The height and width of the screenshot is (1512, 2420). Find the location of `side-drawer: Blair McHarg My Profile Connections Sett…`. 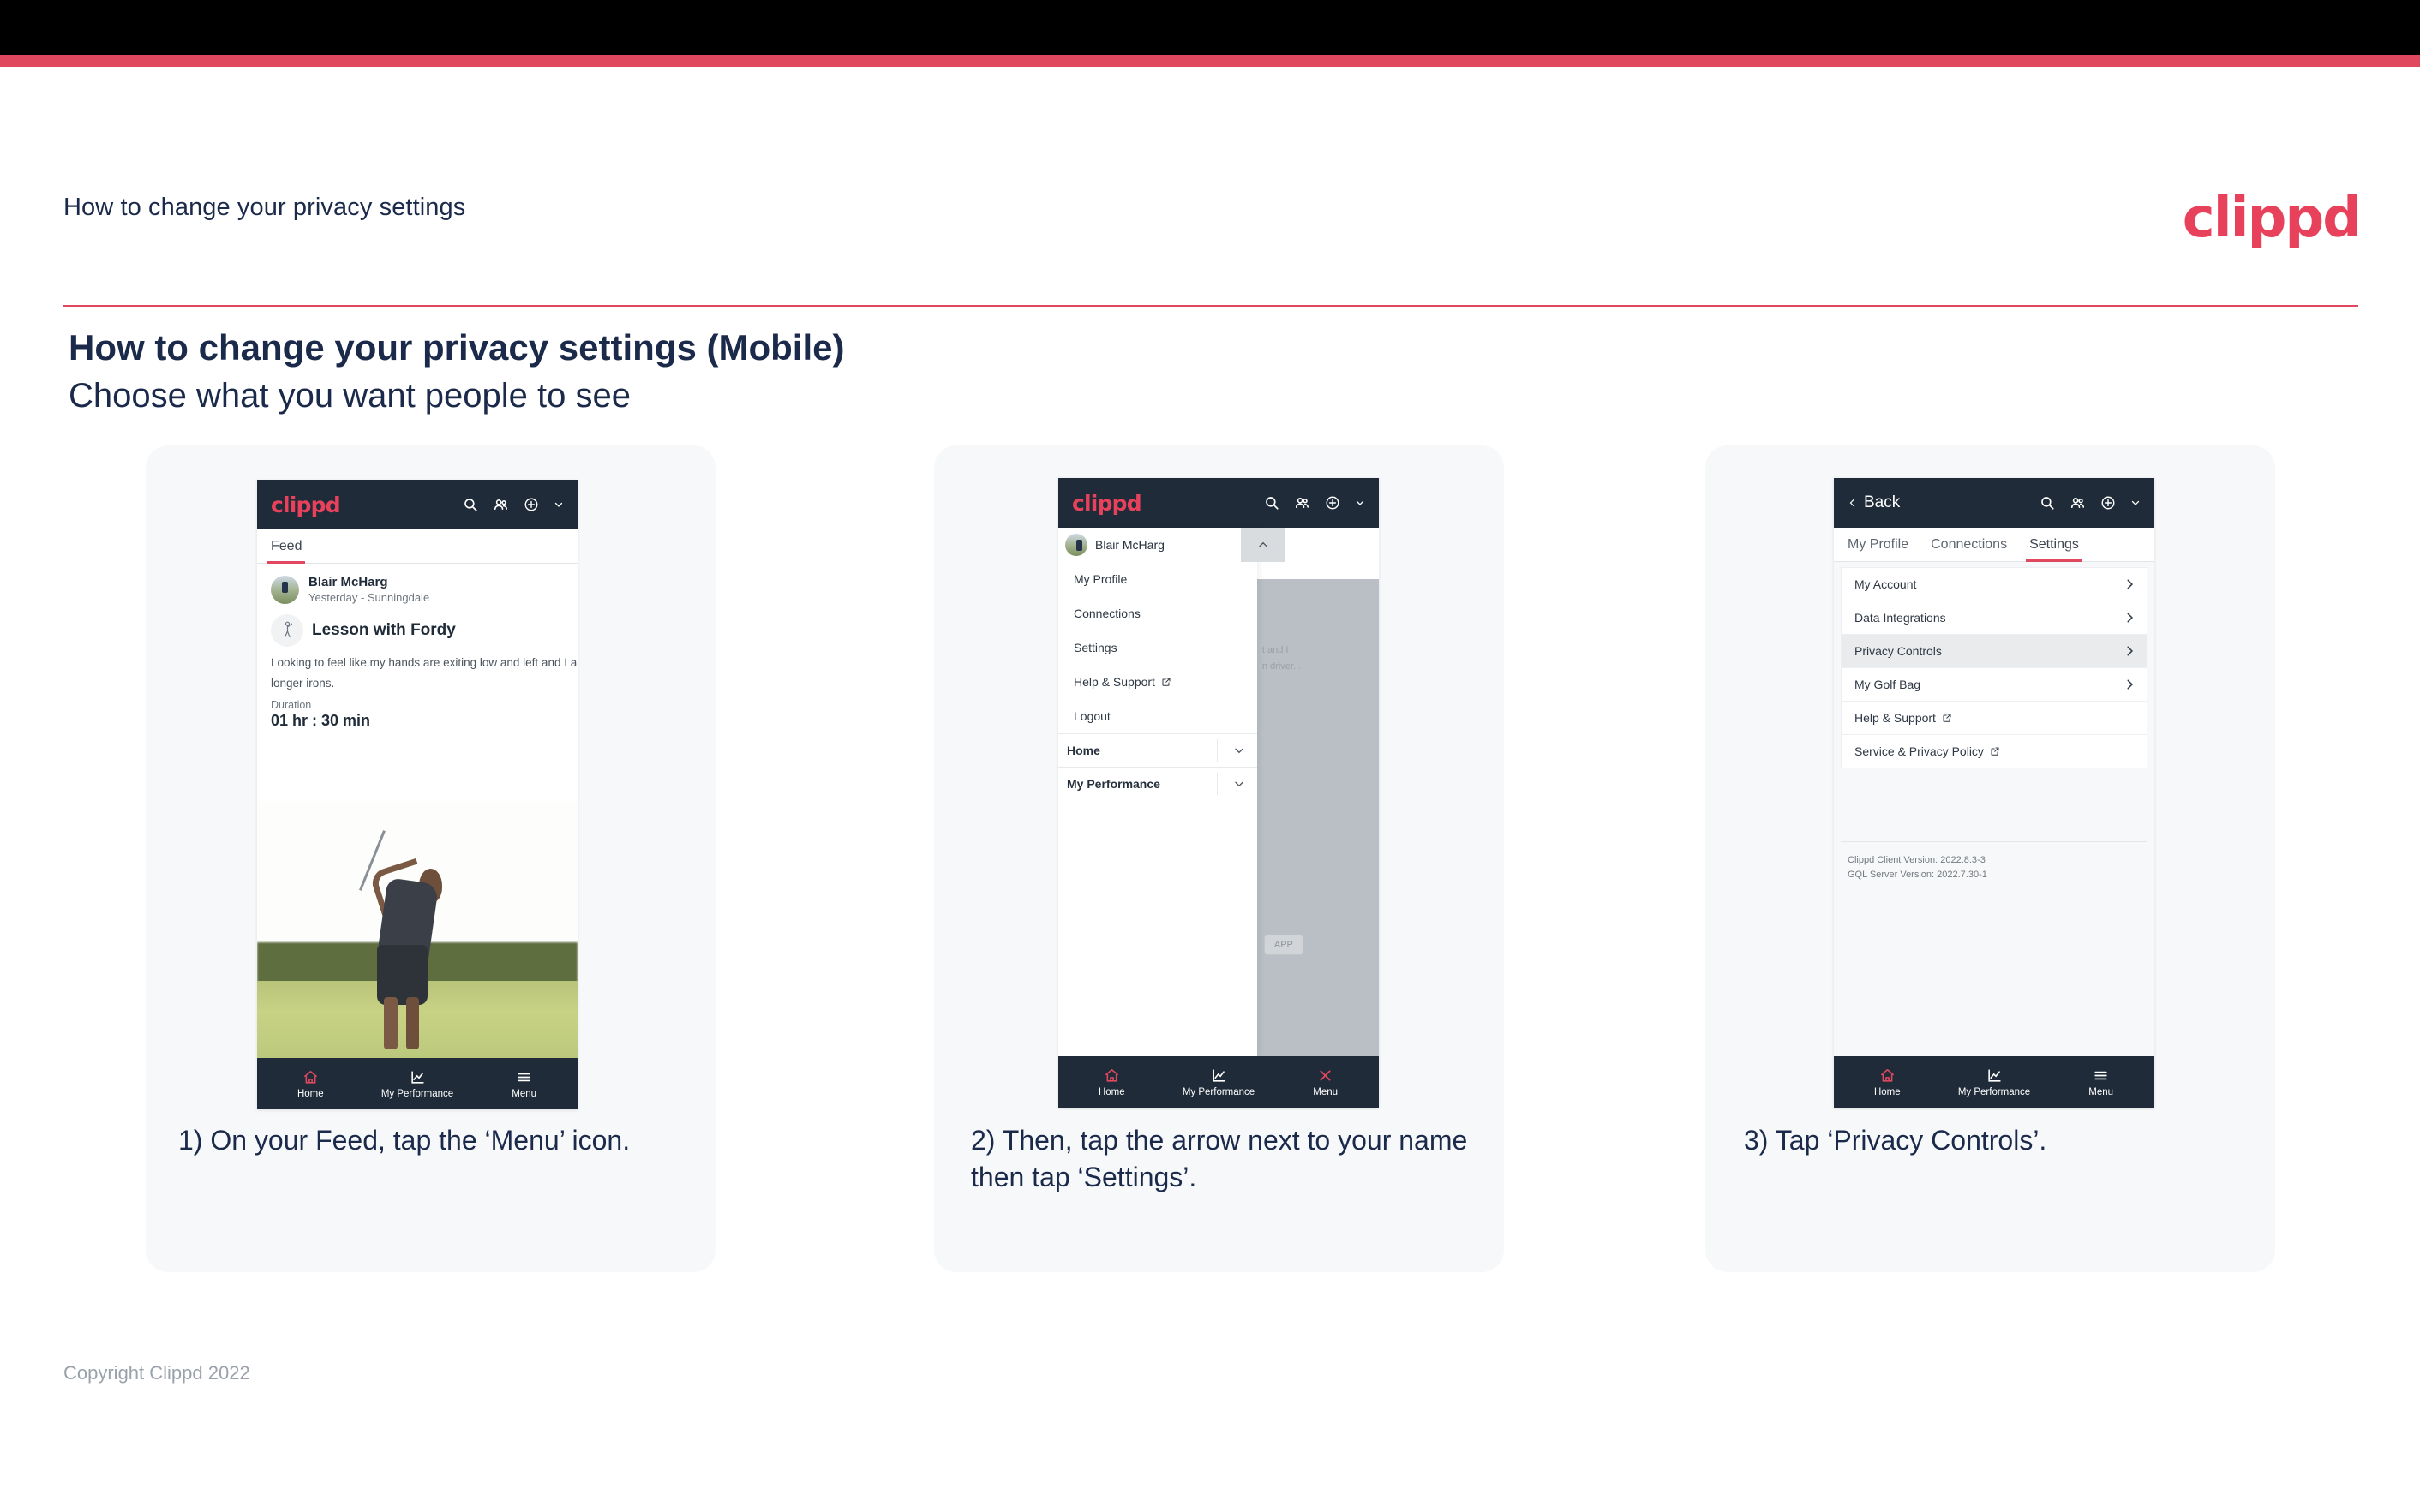

side-drawer: Blair McHarg My Profile Connections Sett… is located at coordinates (1171, 792).